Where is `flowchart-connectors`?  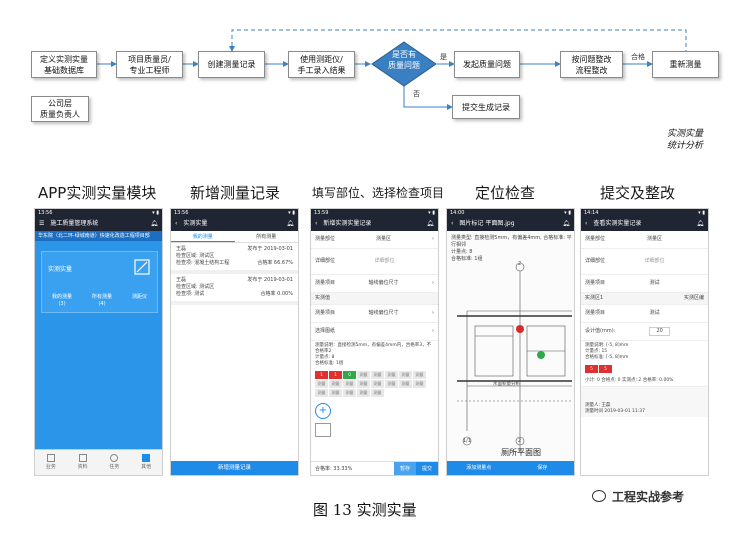 flowchart-connectors is located at coordinates (392, 69).